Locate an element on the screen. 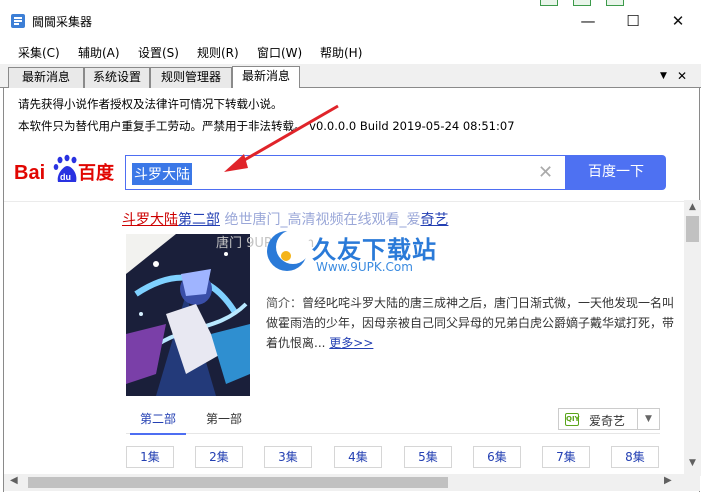 The image size is (701, 499). tab-season-2: 第二部 is located at coordinates (158, 422).